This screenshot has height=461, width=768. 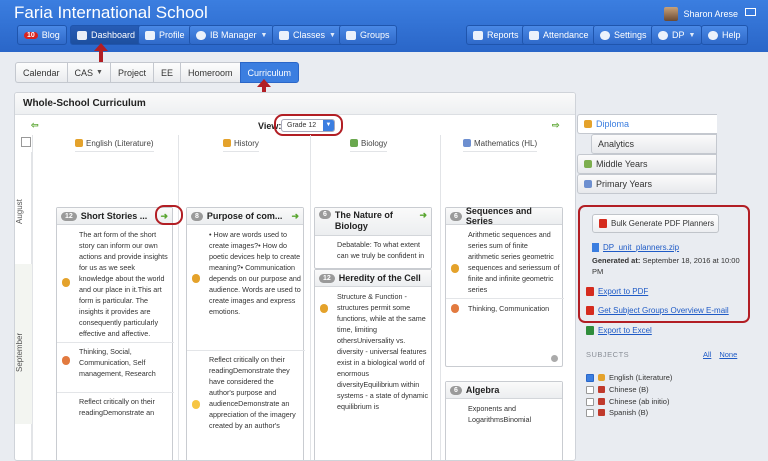 What do you see at coordinates (131, 72) in the screenshot?
I see `tab-project: Project` at bounding box center [131, 72].